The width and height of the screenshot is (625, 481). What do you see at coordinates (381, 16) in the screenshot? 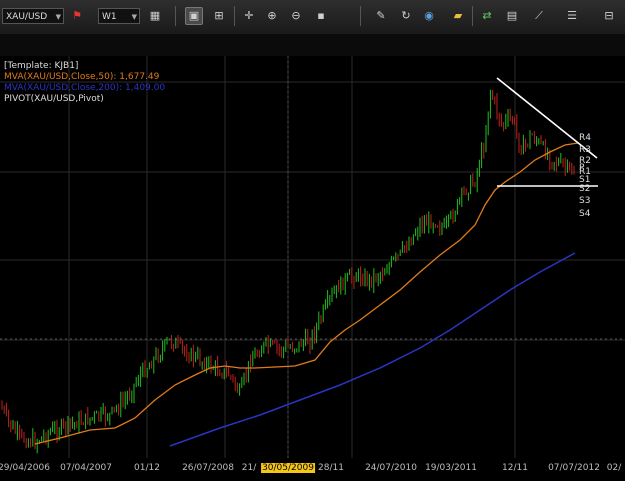
I see `color-icon: ✎` at bounding box center [381, 16].